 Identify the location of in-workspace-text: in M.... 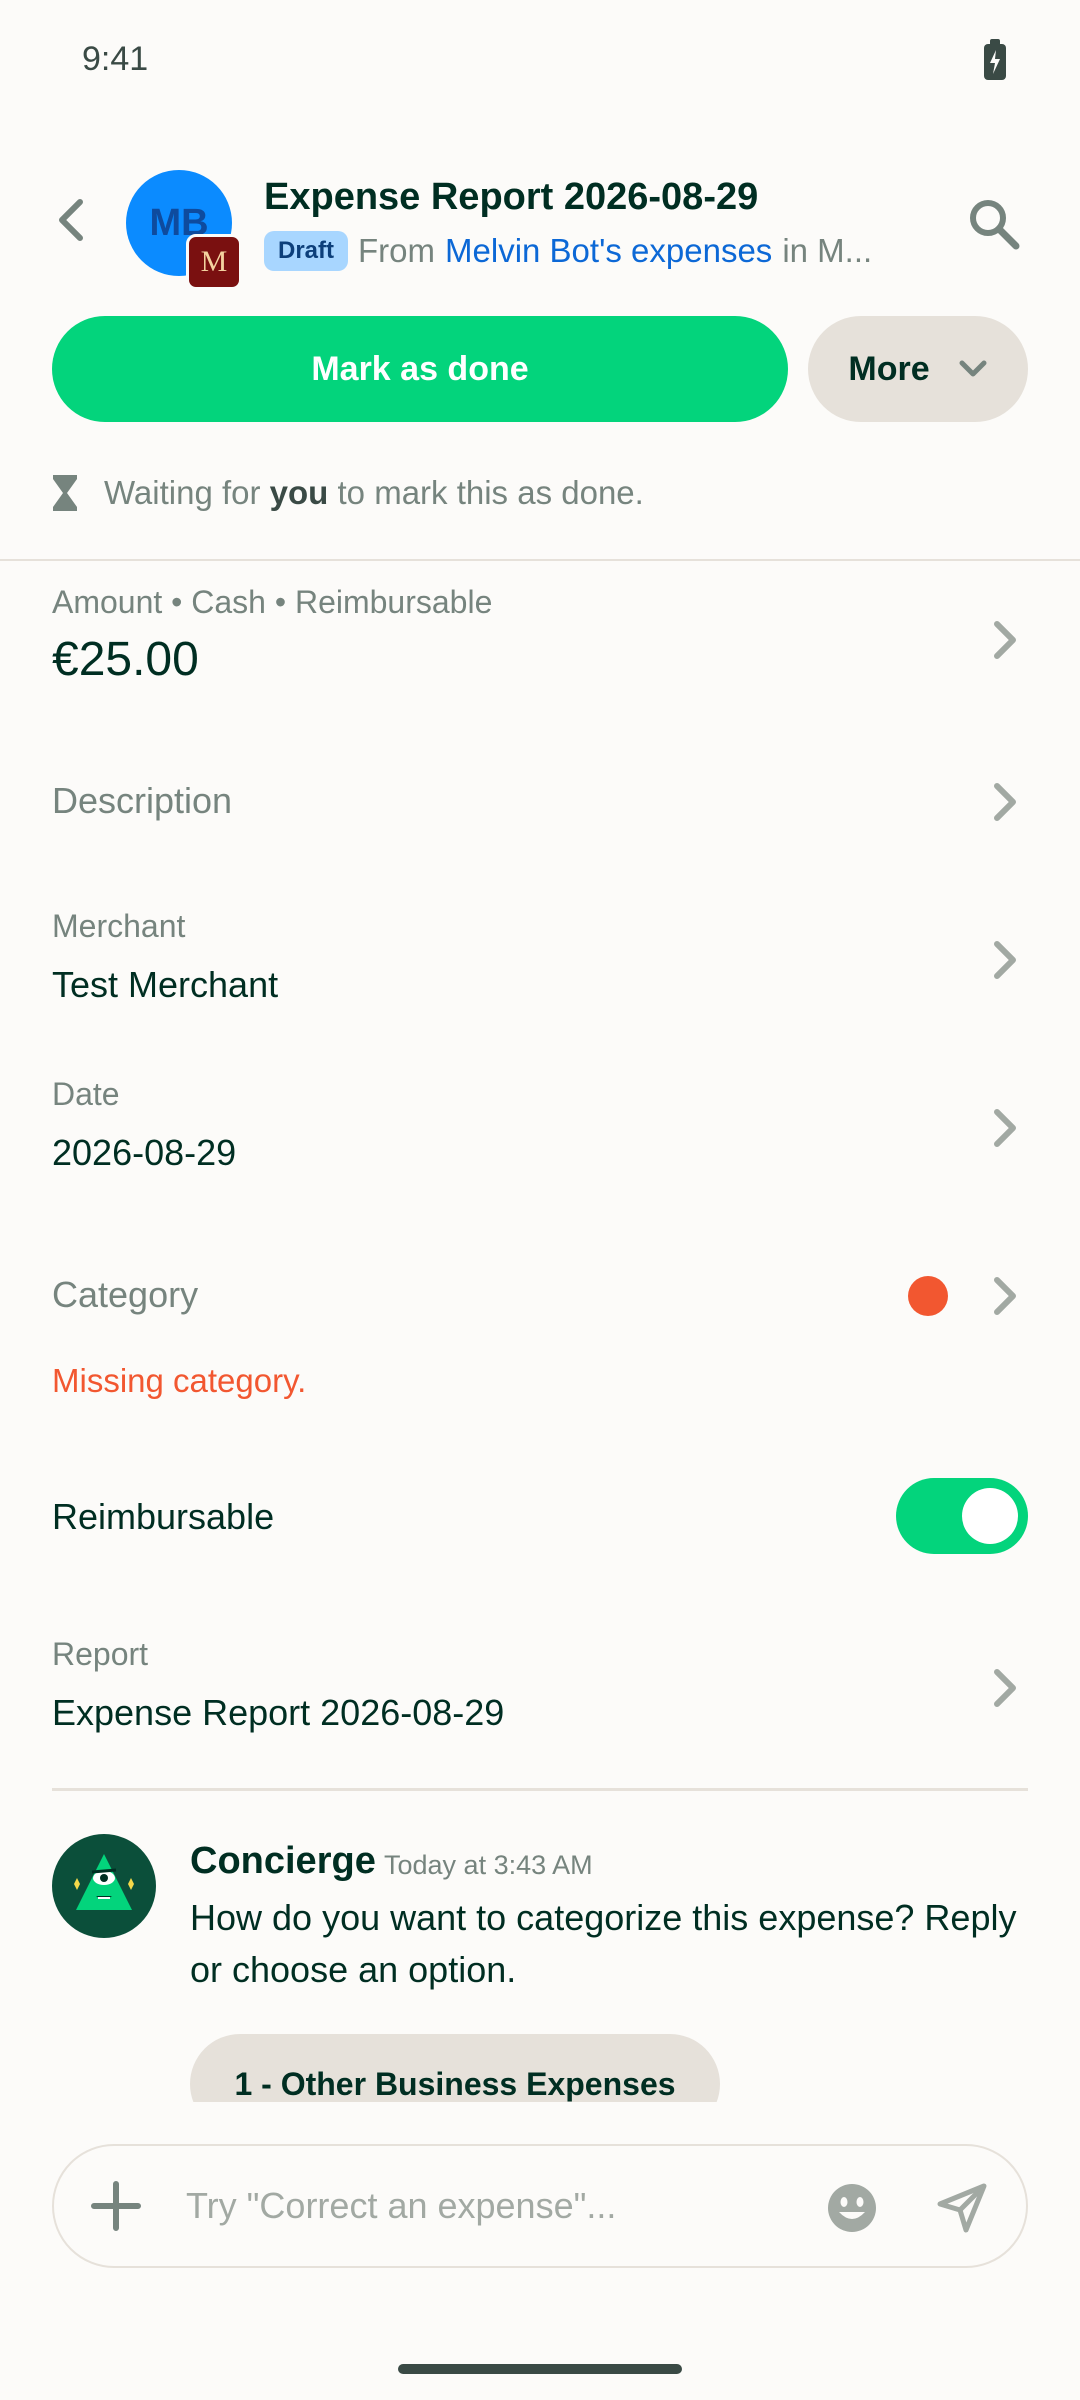
(827, 250).